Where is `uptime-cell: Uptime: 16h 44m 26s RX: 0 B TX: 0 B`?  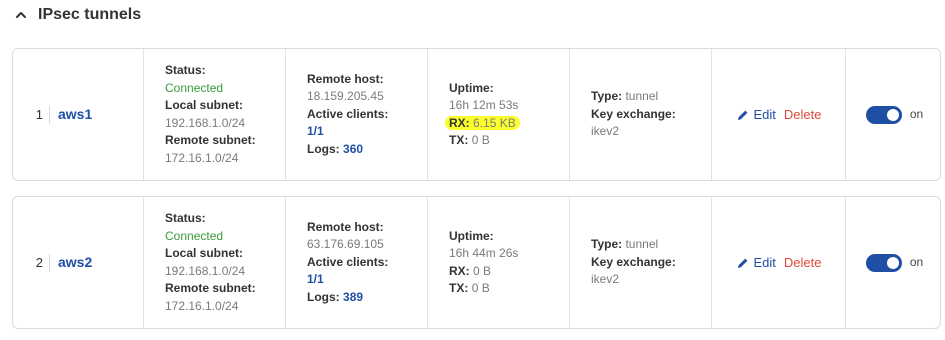 uptime-cell: Uptime: 16h 44m 26s RX: 0 B TX: 0 B is located at coordinates (498, 262).